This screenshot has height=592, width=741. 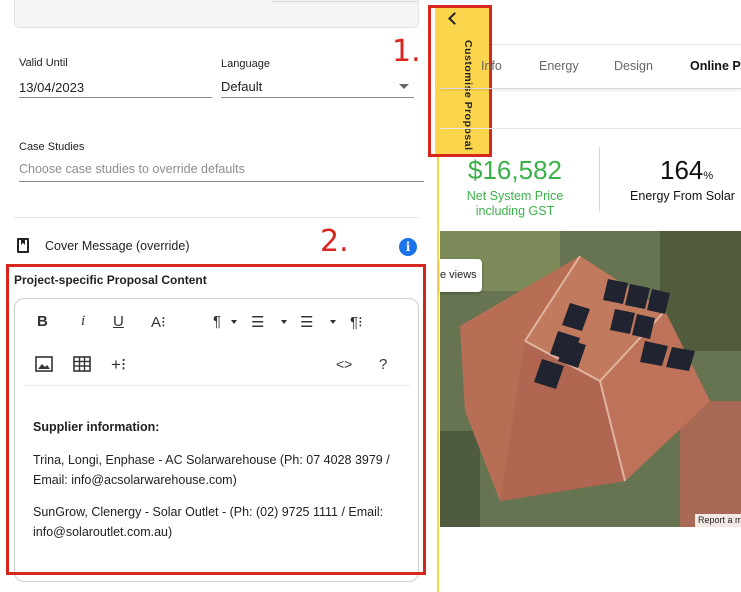 I want to click on case-studies-input: Choose case studies to override defaults, so click(x=132, y=169).